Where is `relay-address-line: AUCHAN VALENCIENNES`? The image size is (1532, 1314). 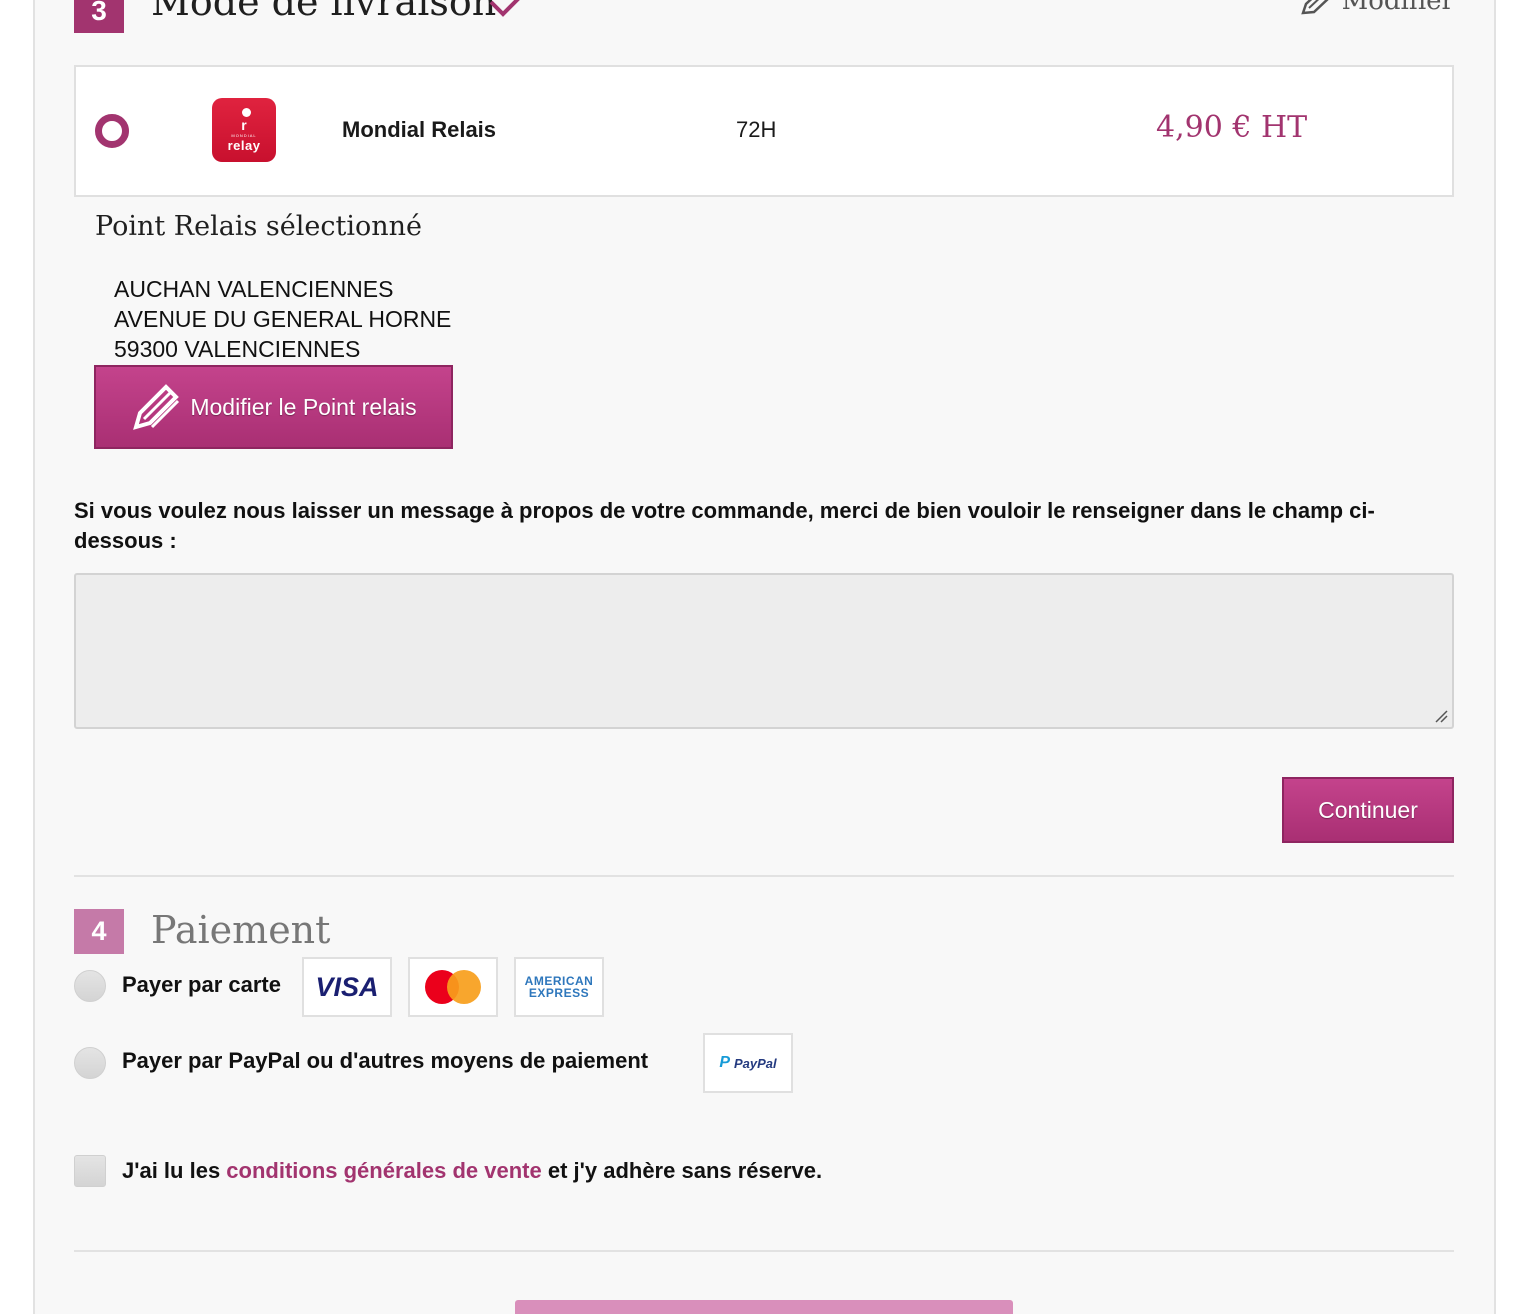
relay-address-line: AUCHAN VALENCIENNES is located at coordinates (254, 289).